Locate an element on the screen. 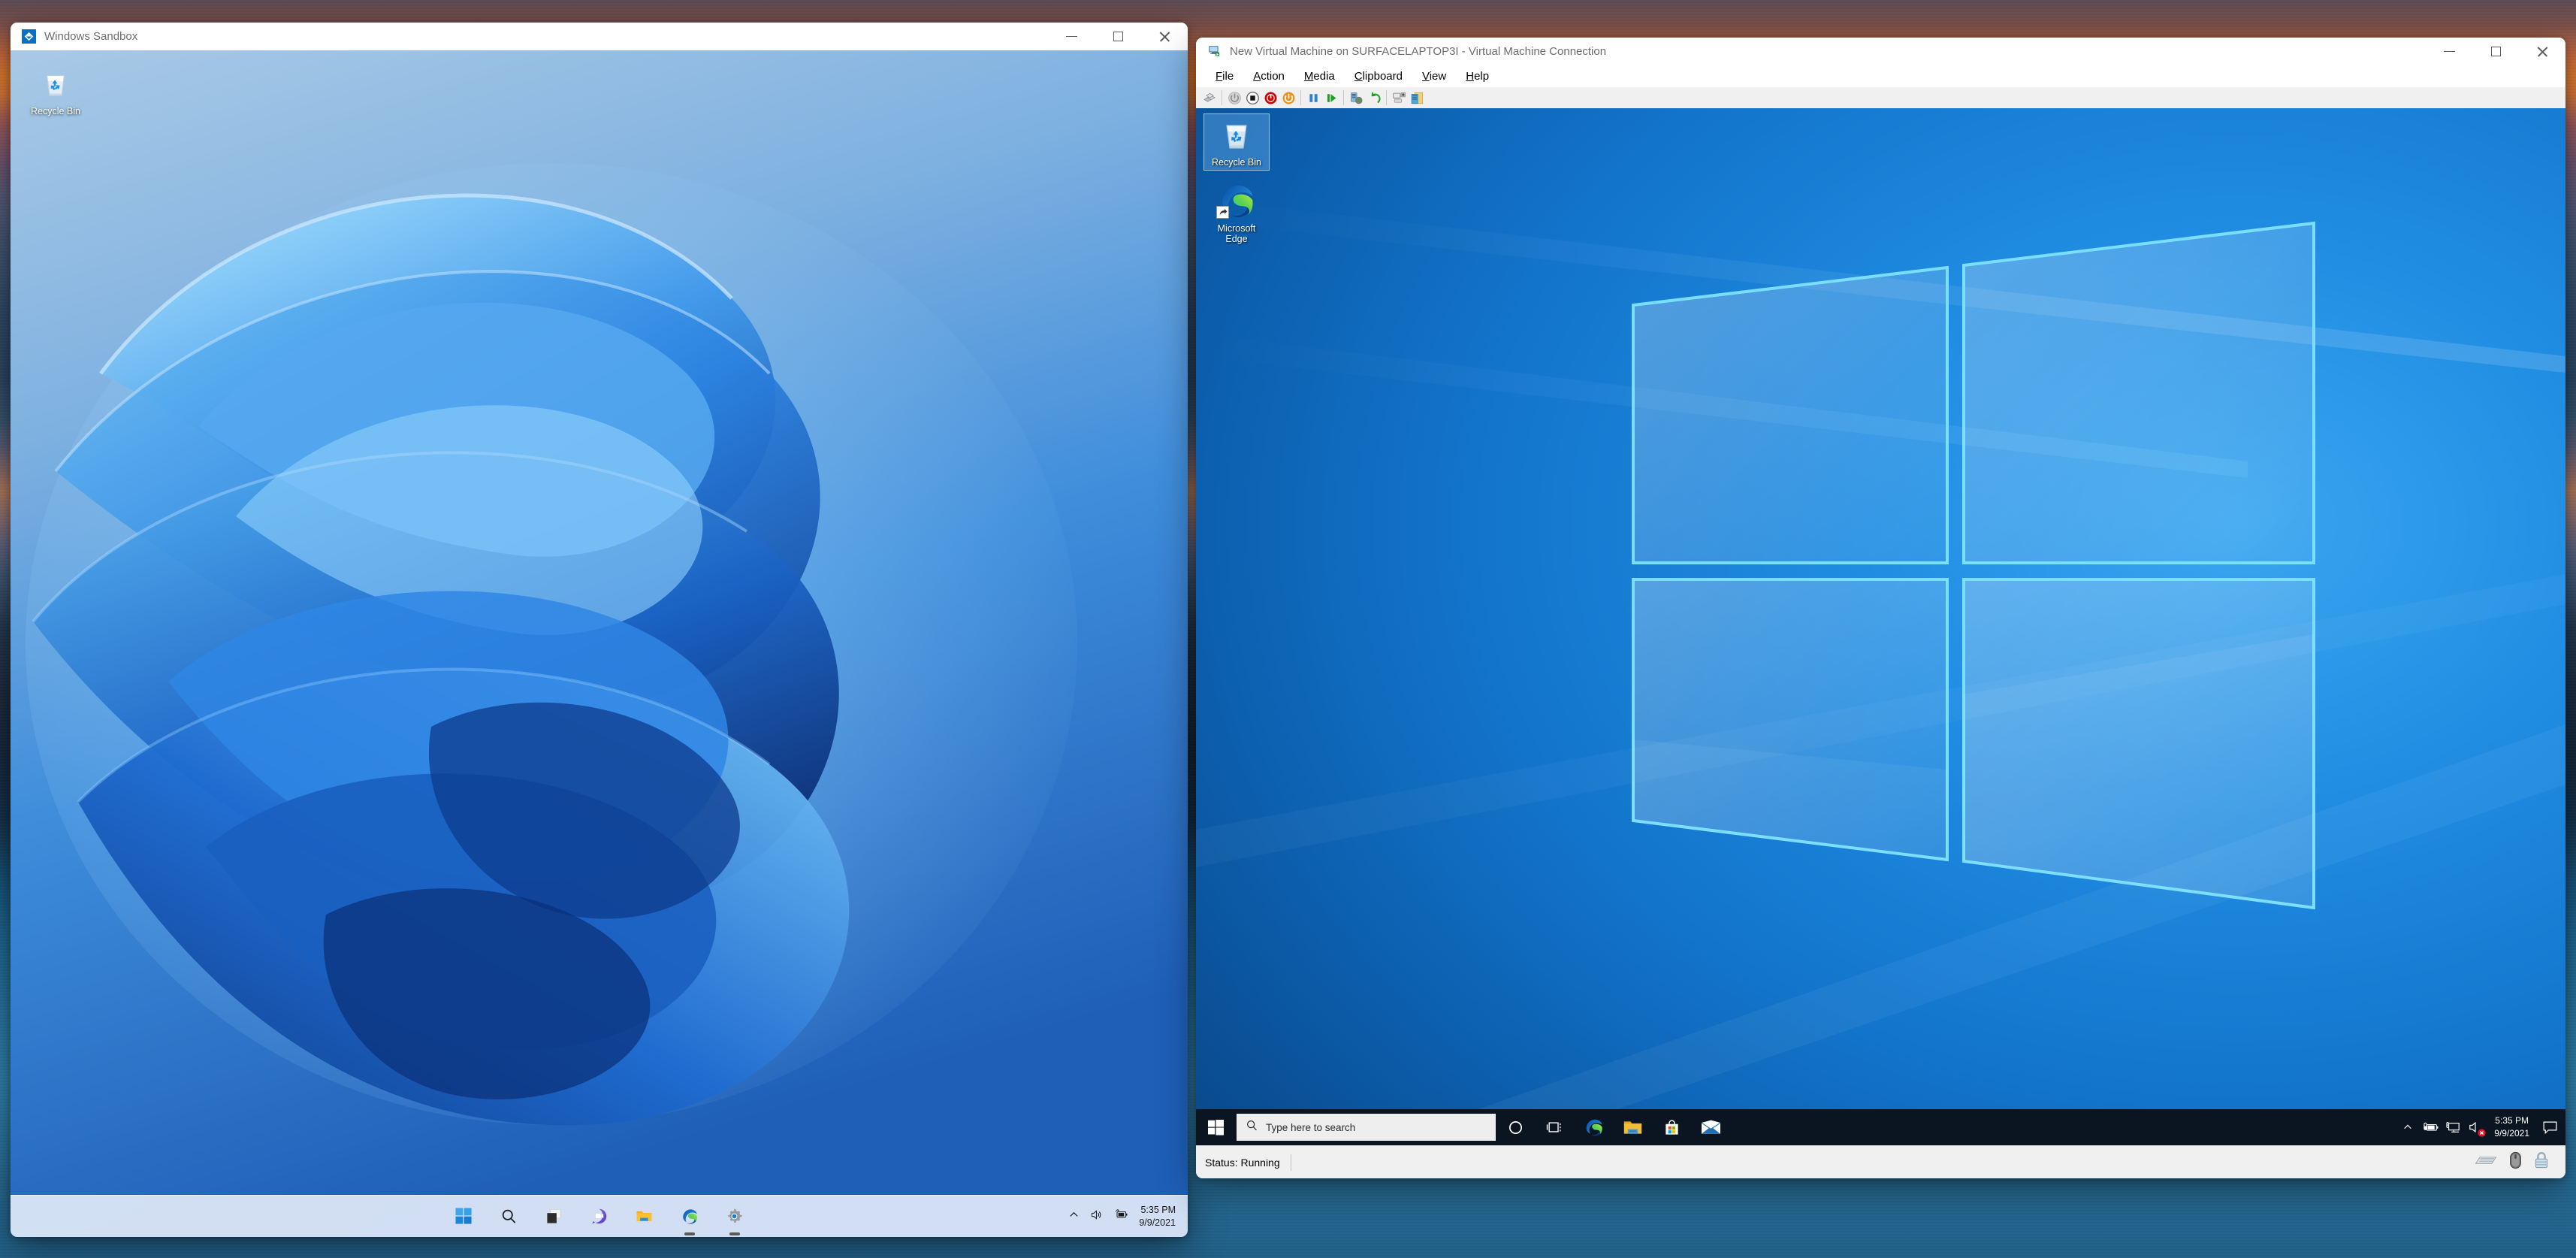 Image resolution: width=2576 pixels, height=1258 pixels. vm-status-indicators is located at coordinates (2520, 1162).